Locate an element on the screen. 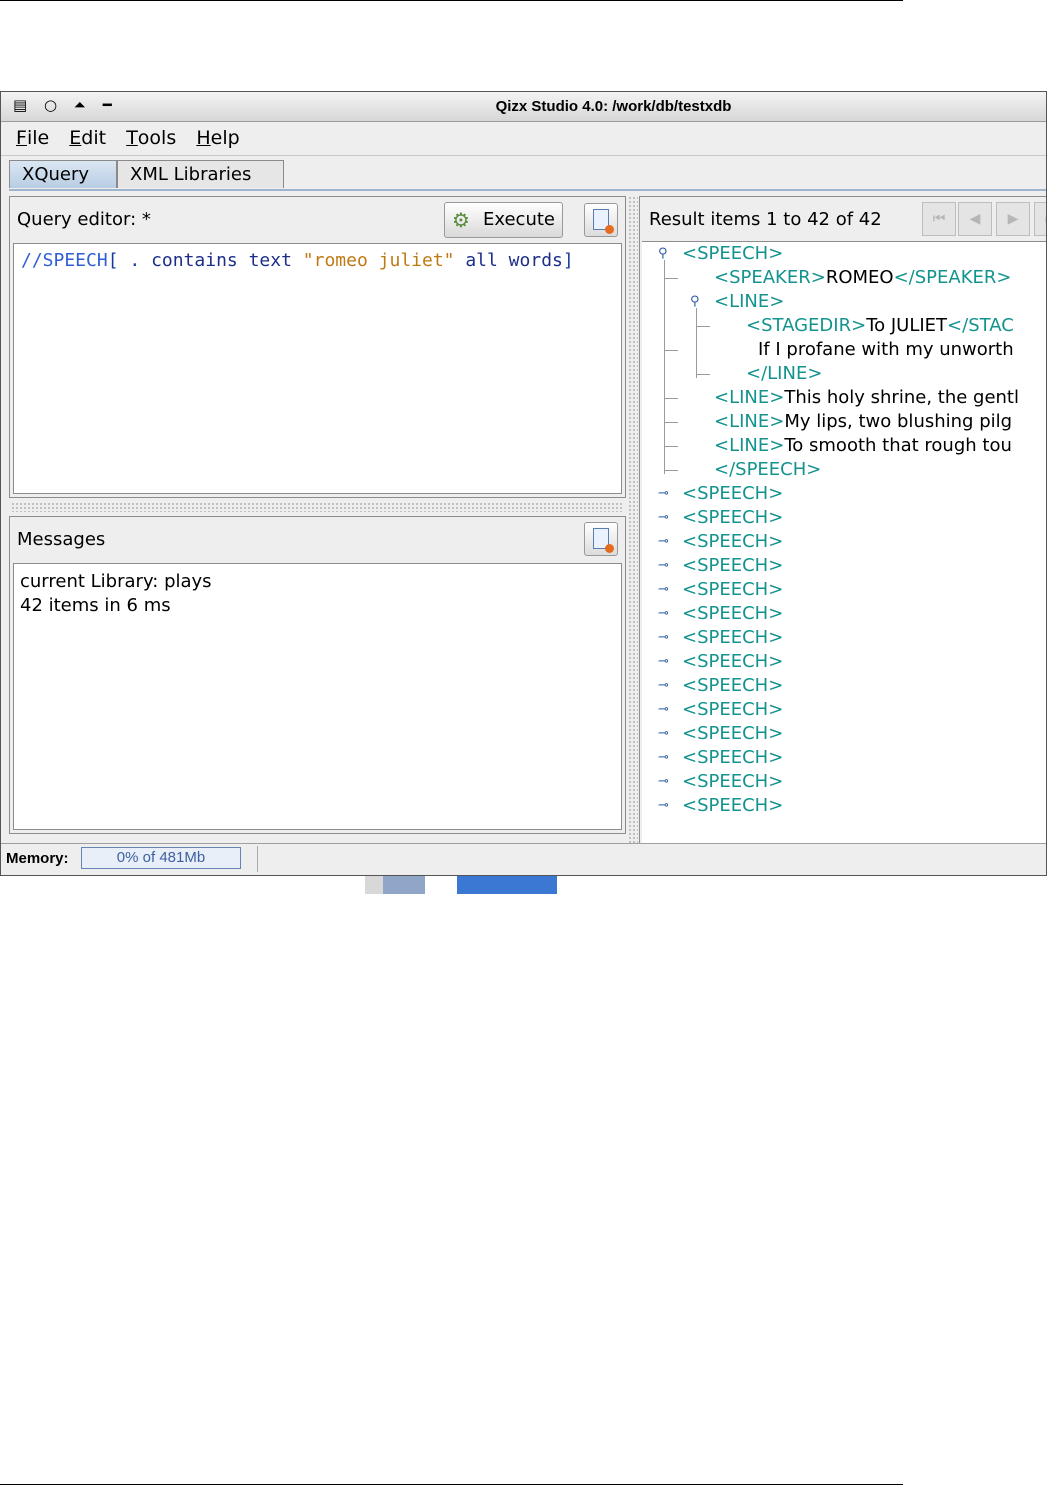  clear-editor-button is located at coordinates (601, 220).